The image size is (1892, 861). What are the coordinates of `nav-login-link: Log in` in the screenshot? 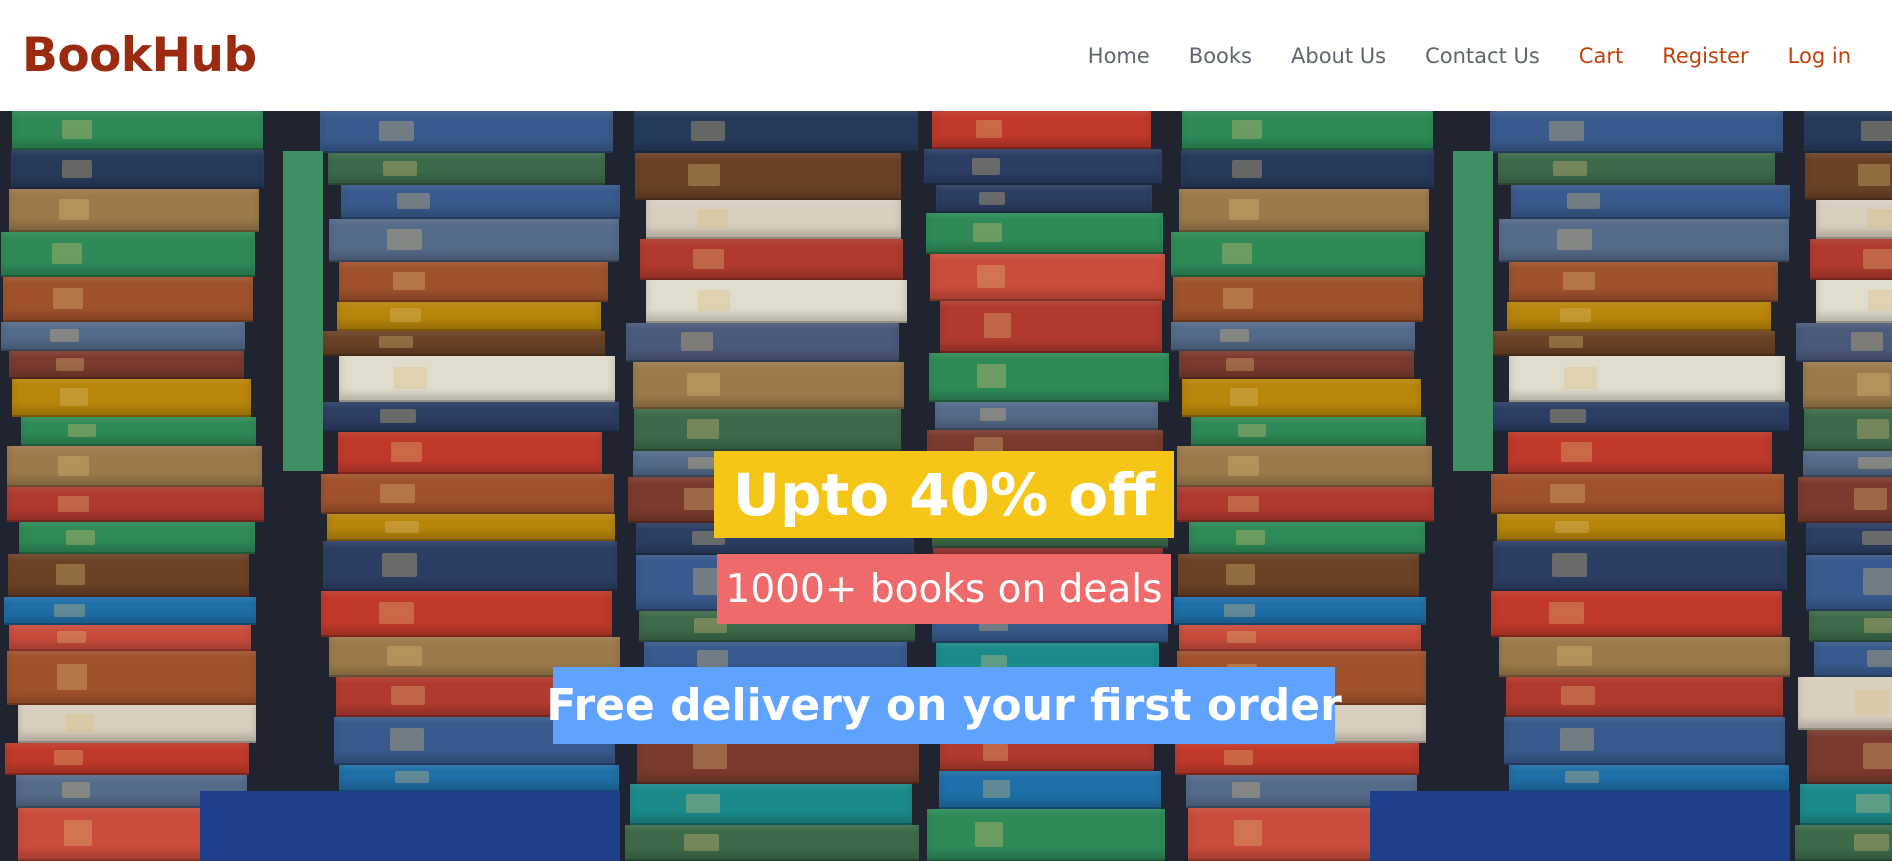 It's located at (1819, 56).